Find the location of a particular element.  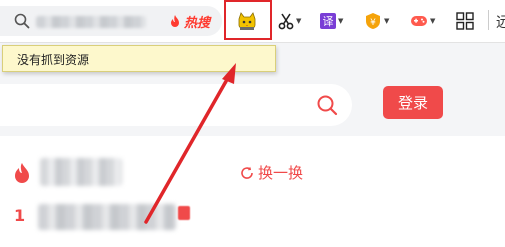

shopping-assistant-button: ¥ ▼ is located at coordinates (376, 21).